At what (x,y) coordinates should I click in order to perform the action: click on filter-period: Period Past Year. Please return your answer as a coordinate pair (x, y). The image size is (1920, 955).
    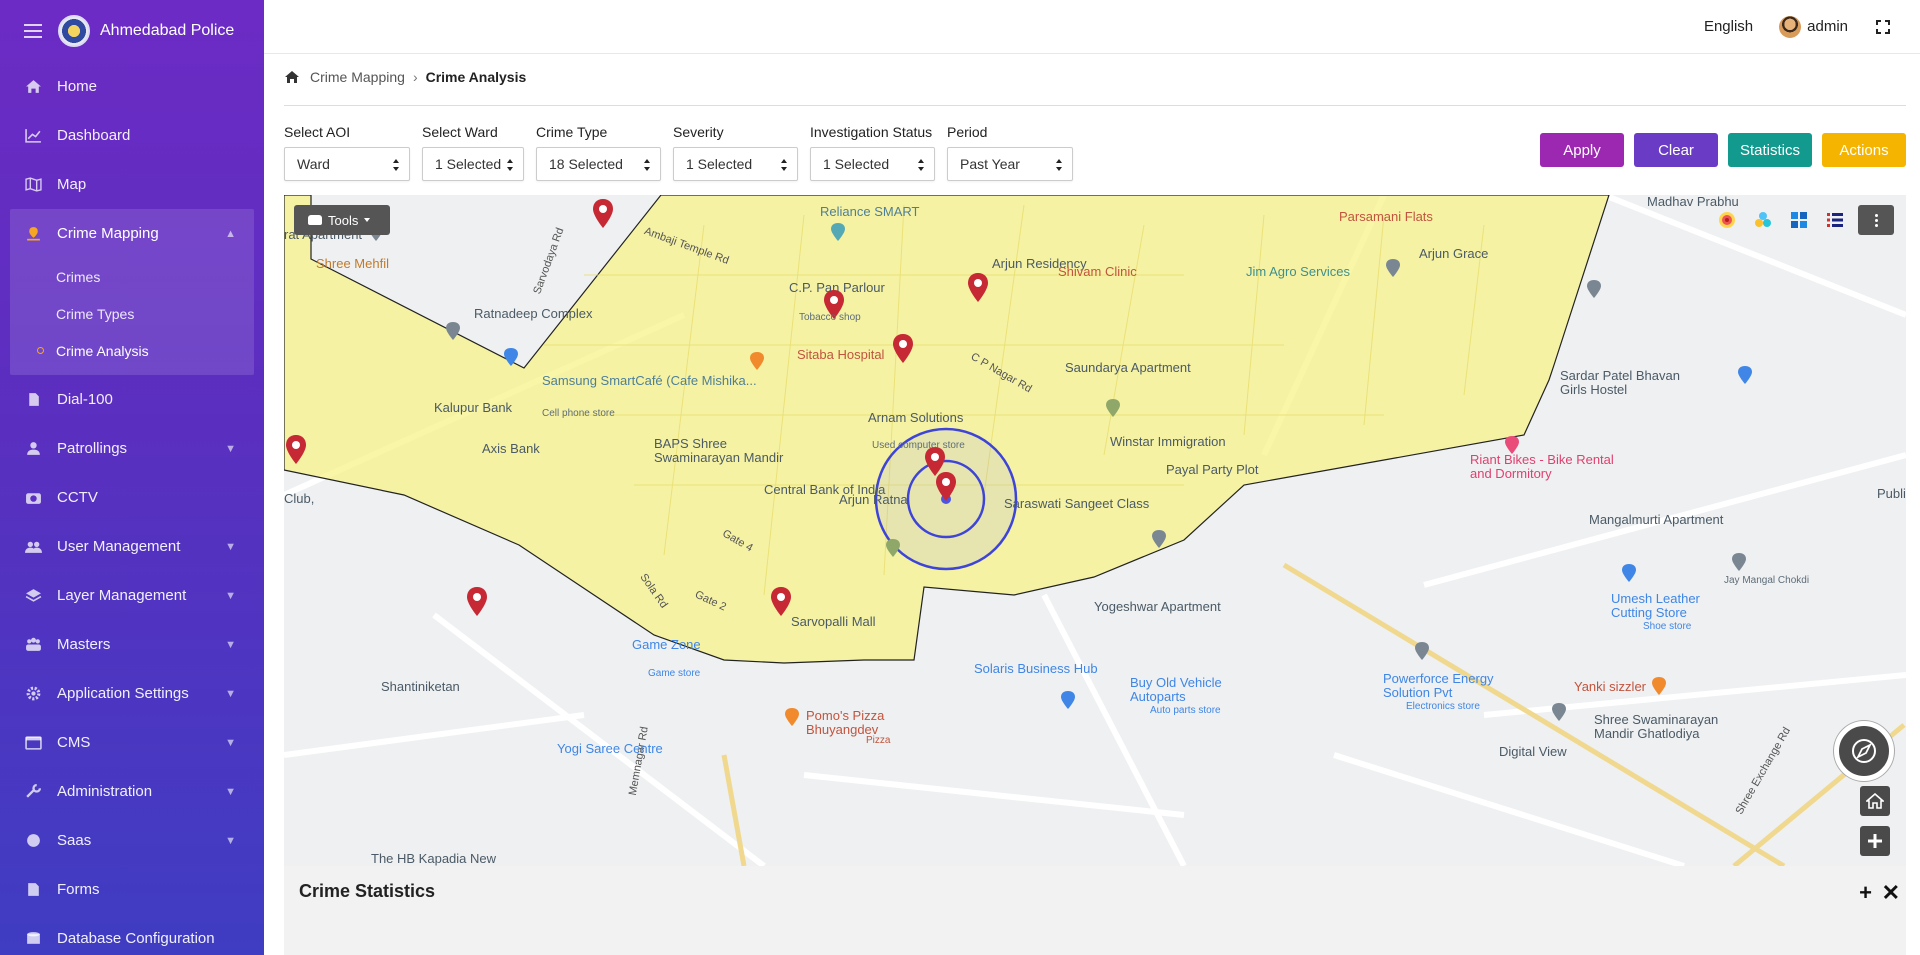
    Looking at the image, I should click on (1010, 152).